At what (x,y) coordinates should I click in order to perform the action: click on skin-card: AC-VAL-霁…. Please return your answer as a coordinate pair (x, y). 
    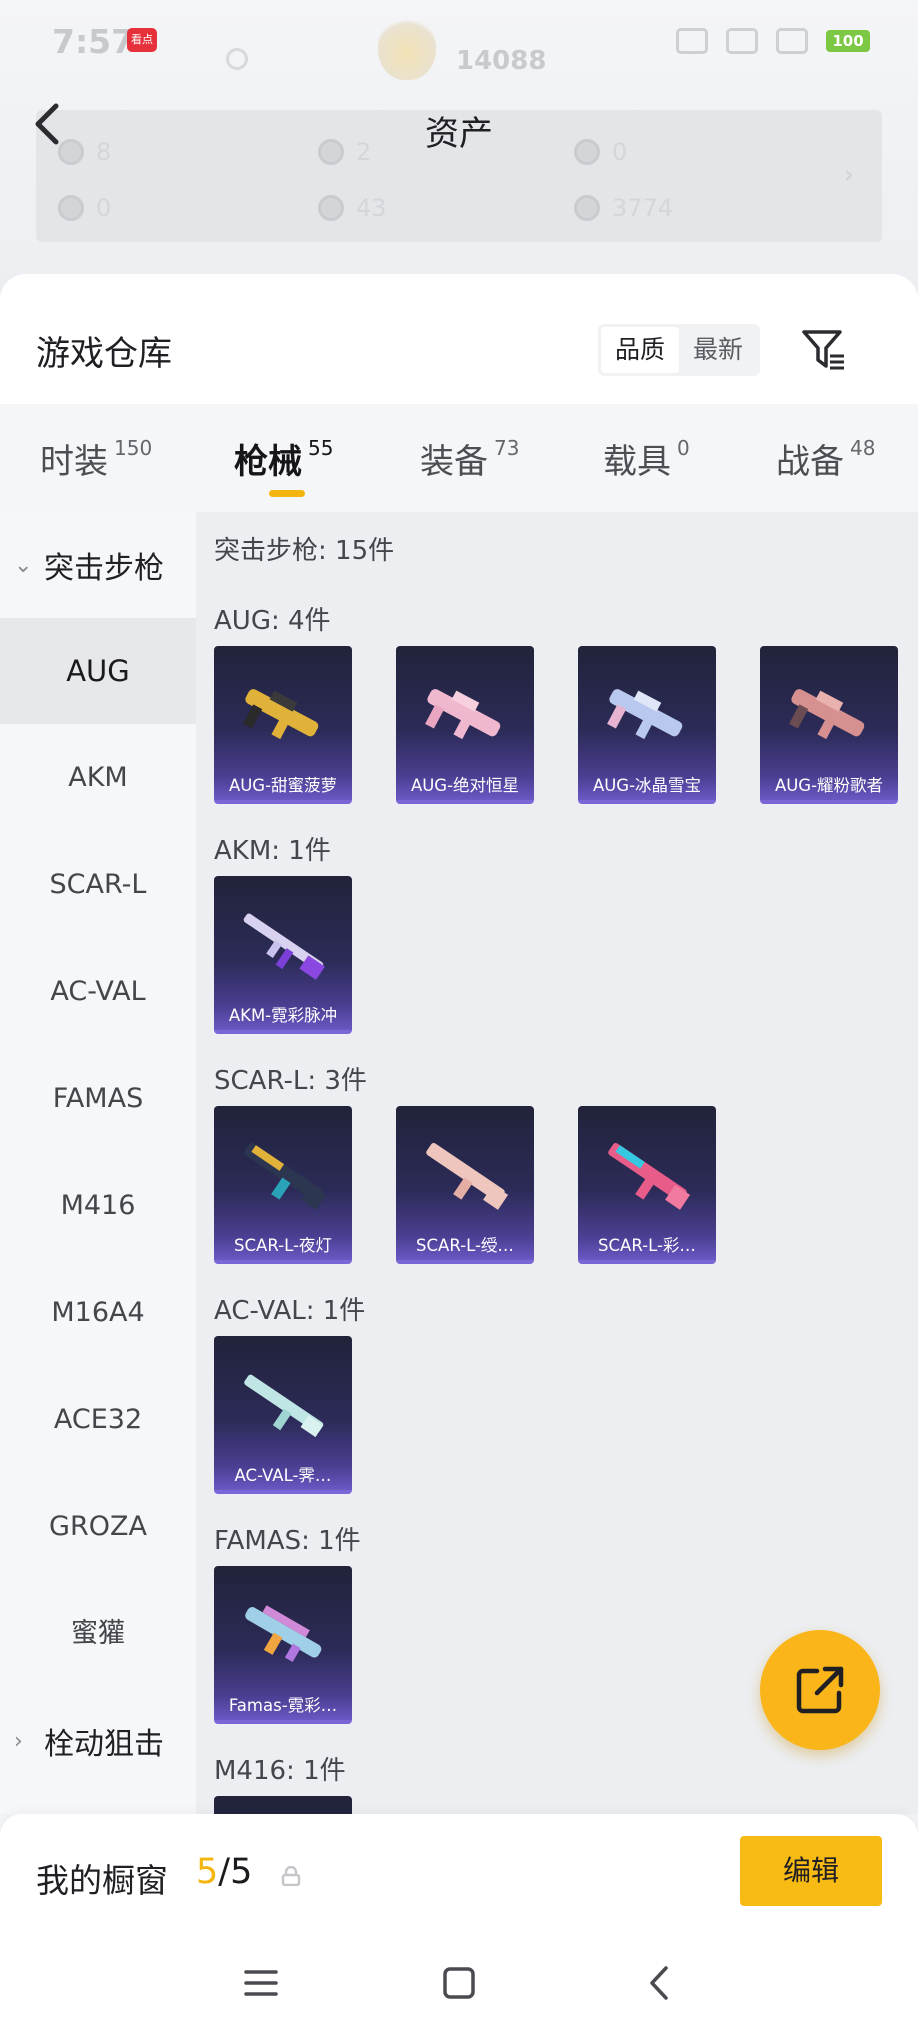
    Looking at the image, I should click on (283, 1415).